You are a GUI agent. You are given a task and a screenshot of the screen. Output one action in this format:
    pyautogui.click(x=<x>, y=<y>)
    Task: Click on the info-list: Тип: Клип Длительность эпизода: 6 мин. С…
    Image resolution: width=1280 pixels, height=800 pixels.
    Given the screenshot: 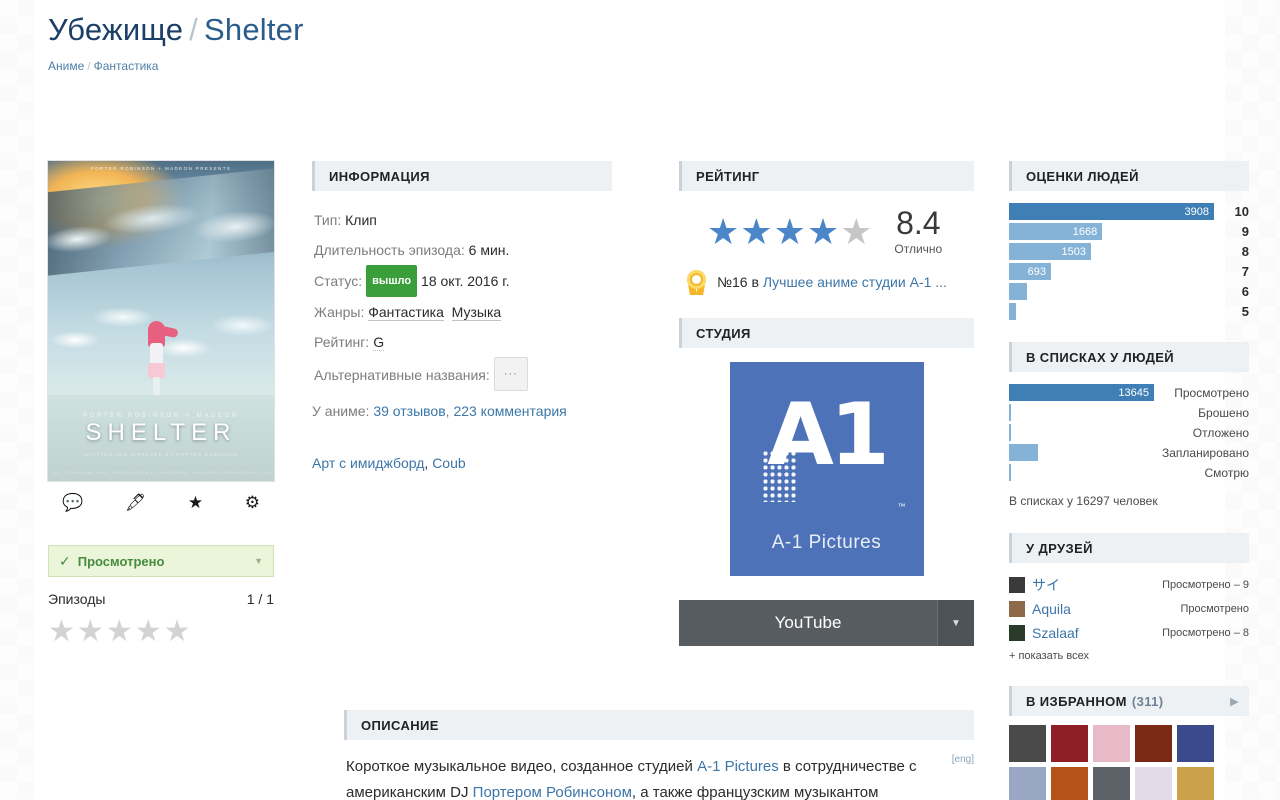 What is the action you would take?
    pyautogui.click(x=462, y=291)
    